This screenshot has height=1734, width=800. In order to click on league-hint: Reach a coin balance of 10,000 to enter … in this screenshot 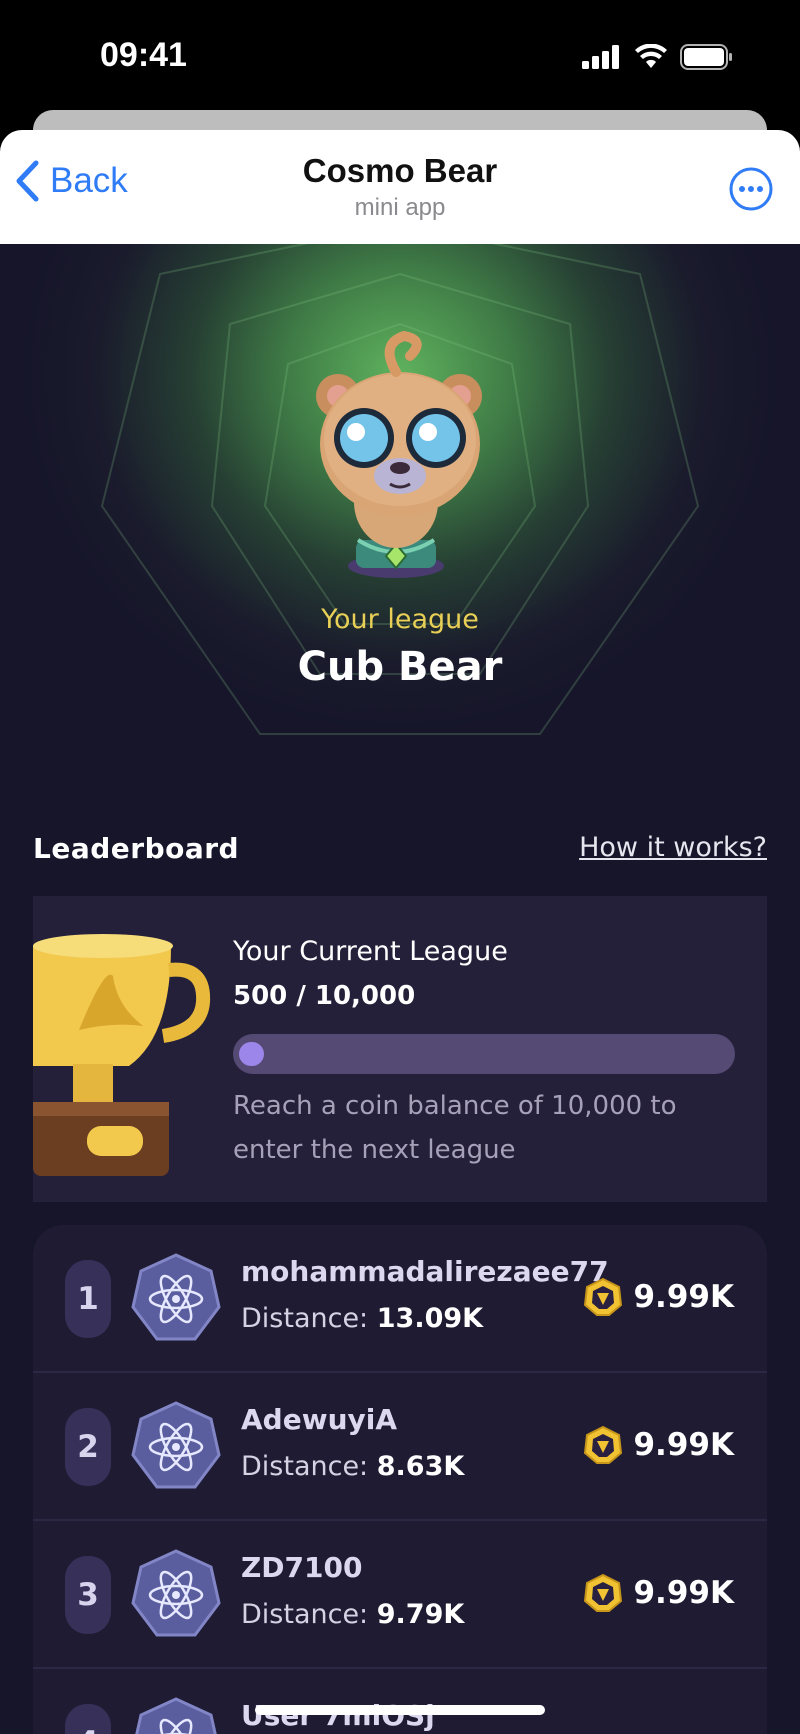, I will do `click(455, 1128)`.